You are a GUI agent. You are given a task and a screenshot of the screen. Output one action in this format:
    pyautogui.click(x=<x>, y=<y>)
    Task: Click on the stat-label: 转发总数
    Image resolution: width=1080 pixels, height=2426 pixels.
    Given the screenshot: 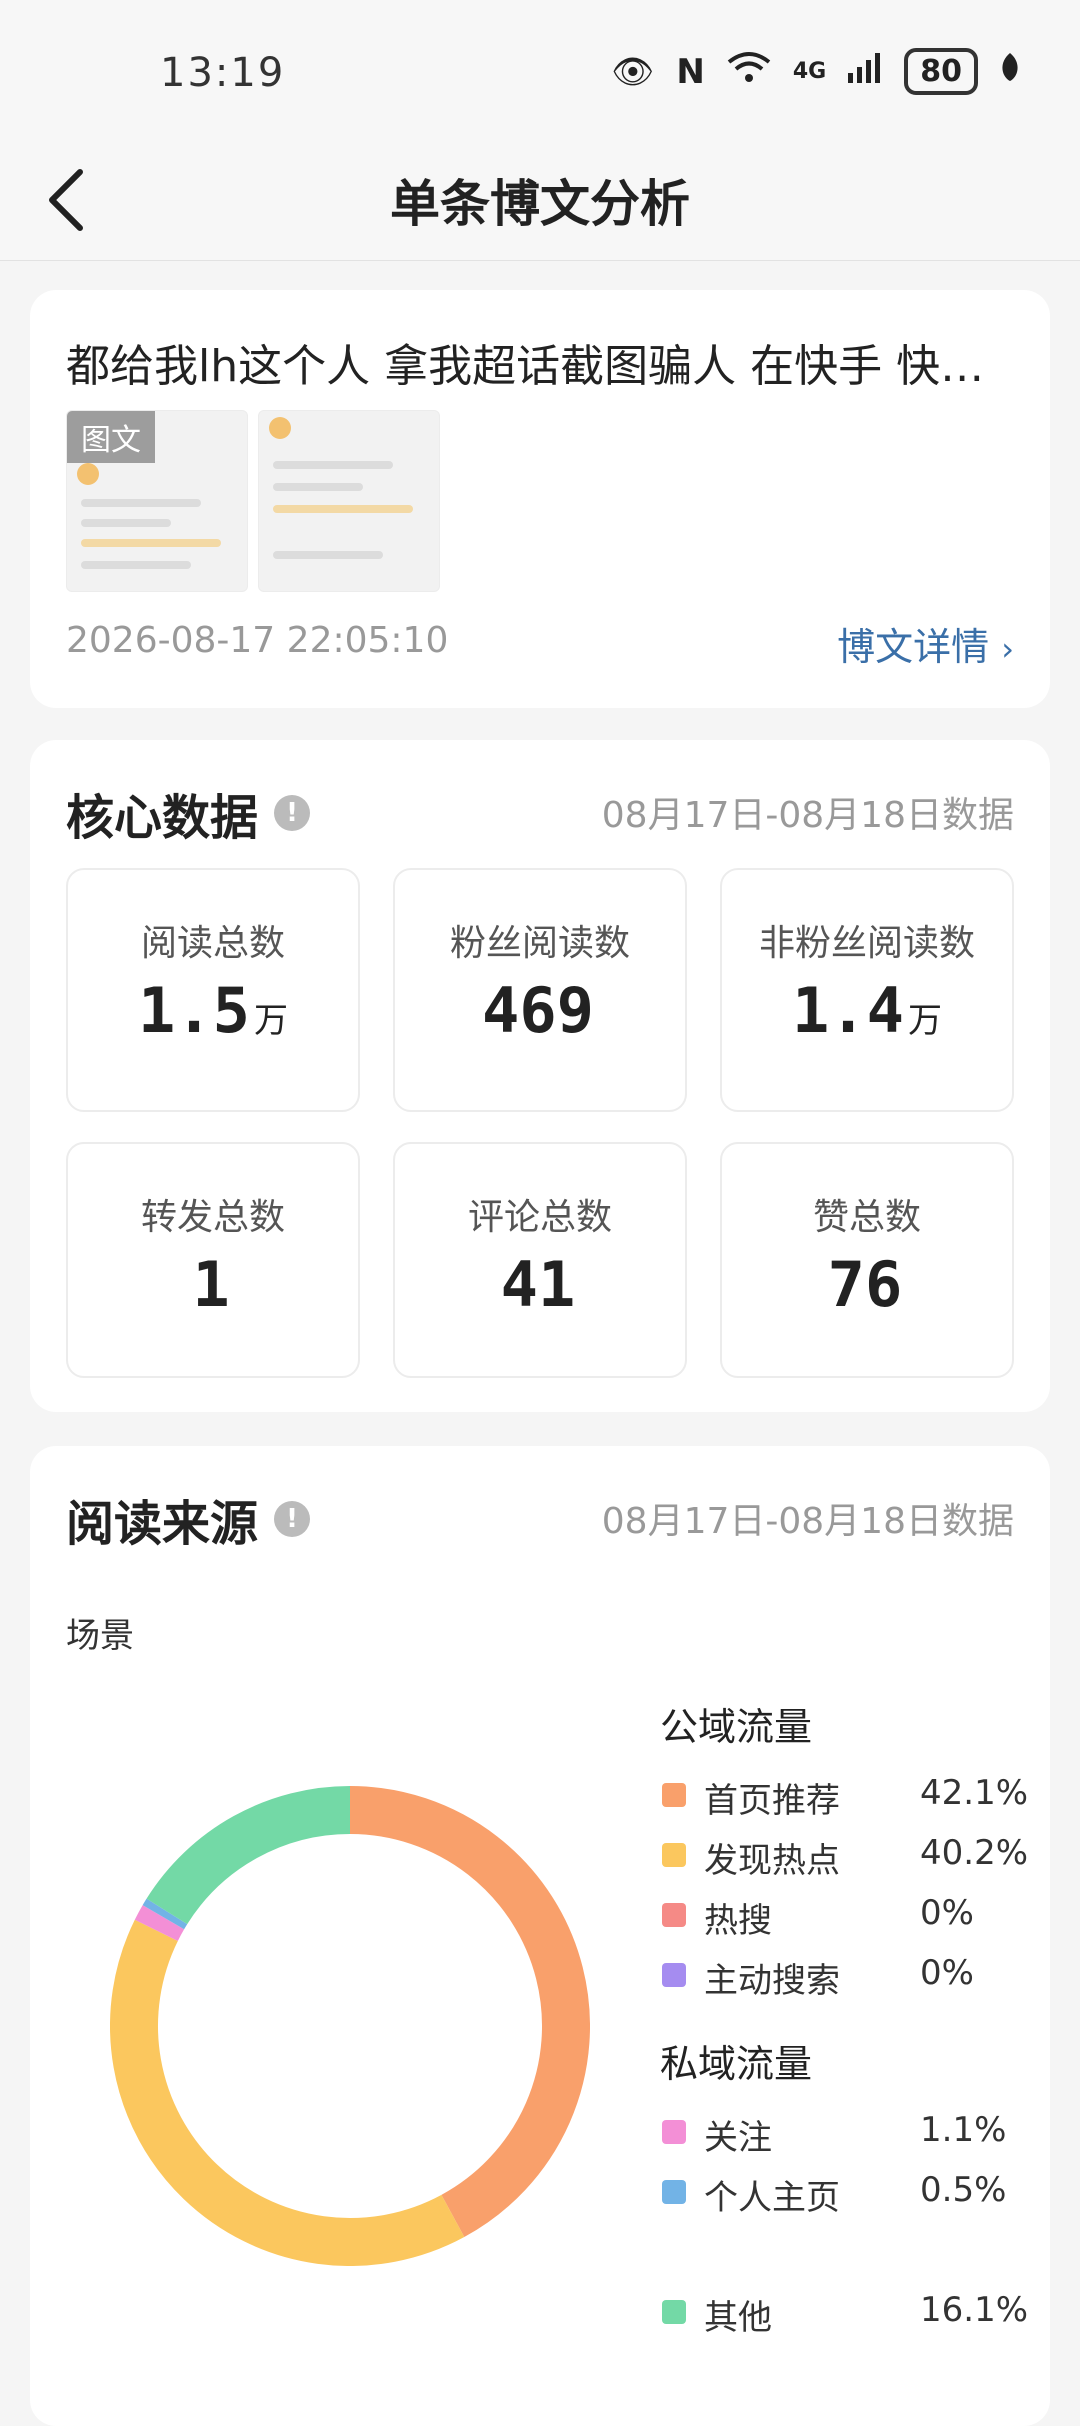 What is the action you would take?
    pyautogui.click(x=212, y=1217)
    